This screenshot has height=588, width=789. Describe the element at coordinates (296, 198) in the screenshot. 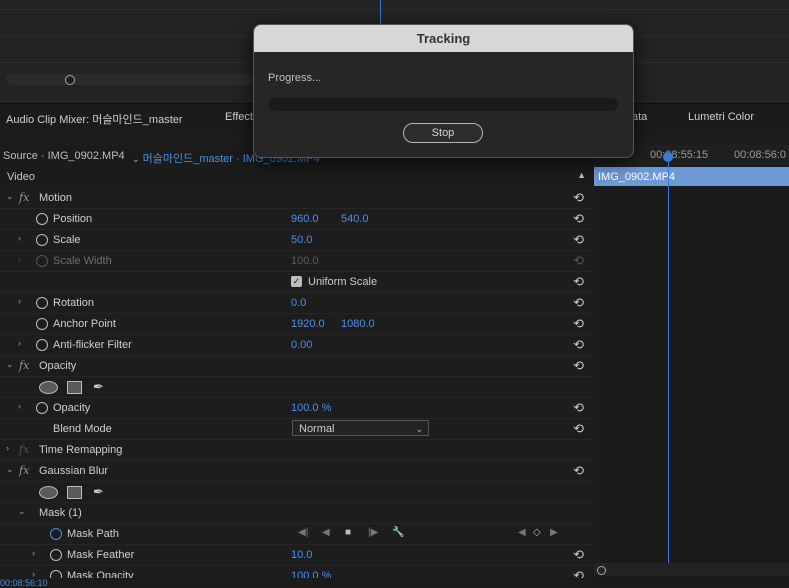

I see `effect-row-motion: ⌄ fx Motion ⟲` at that location.